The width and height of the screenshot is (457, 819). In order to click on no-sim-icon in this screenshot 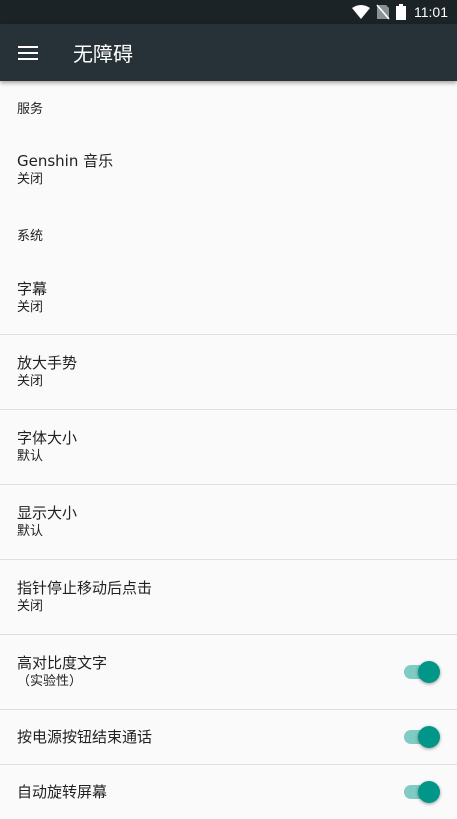, I will do `click(383, 12)`.